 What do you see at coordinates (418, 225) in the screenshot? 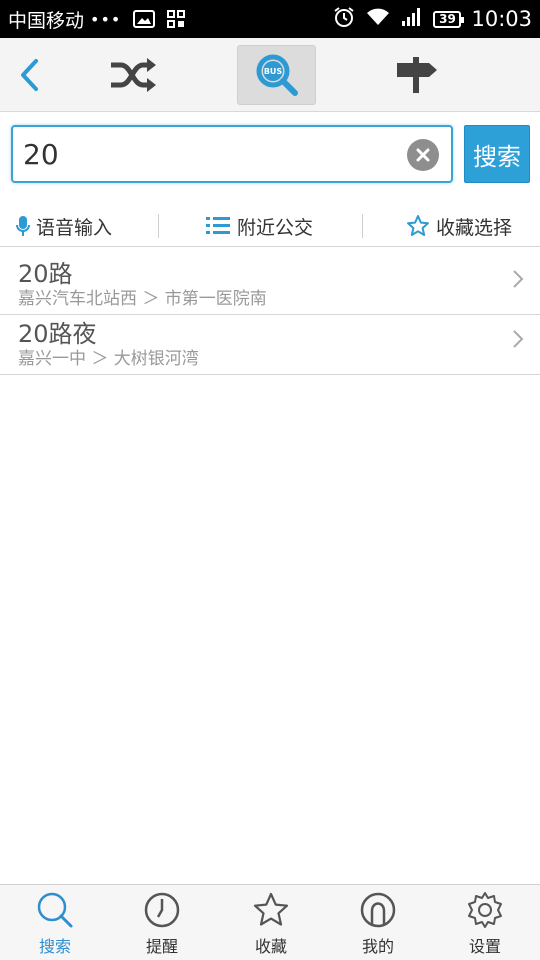
I see `star-outline-icon` at bounding box center [418, 225].